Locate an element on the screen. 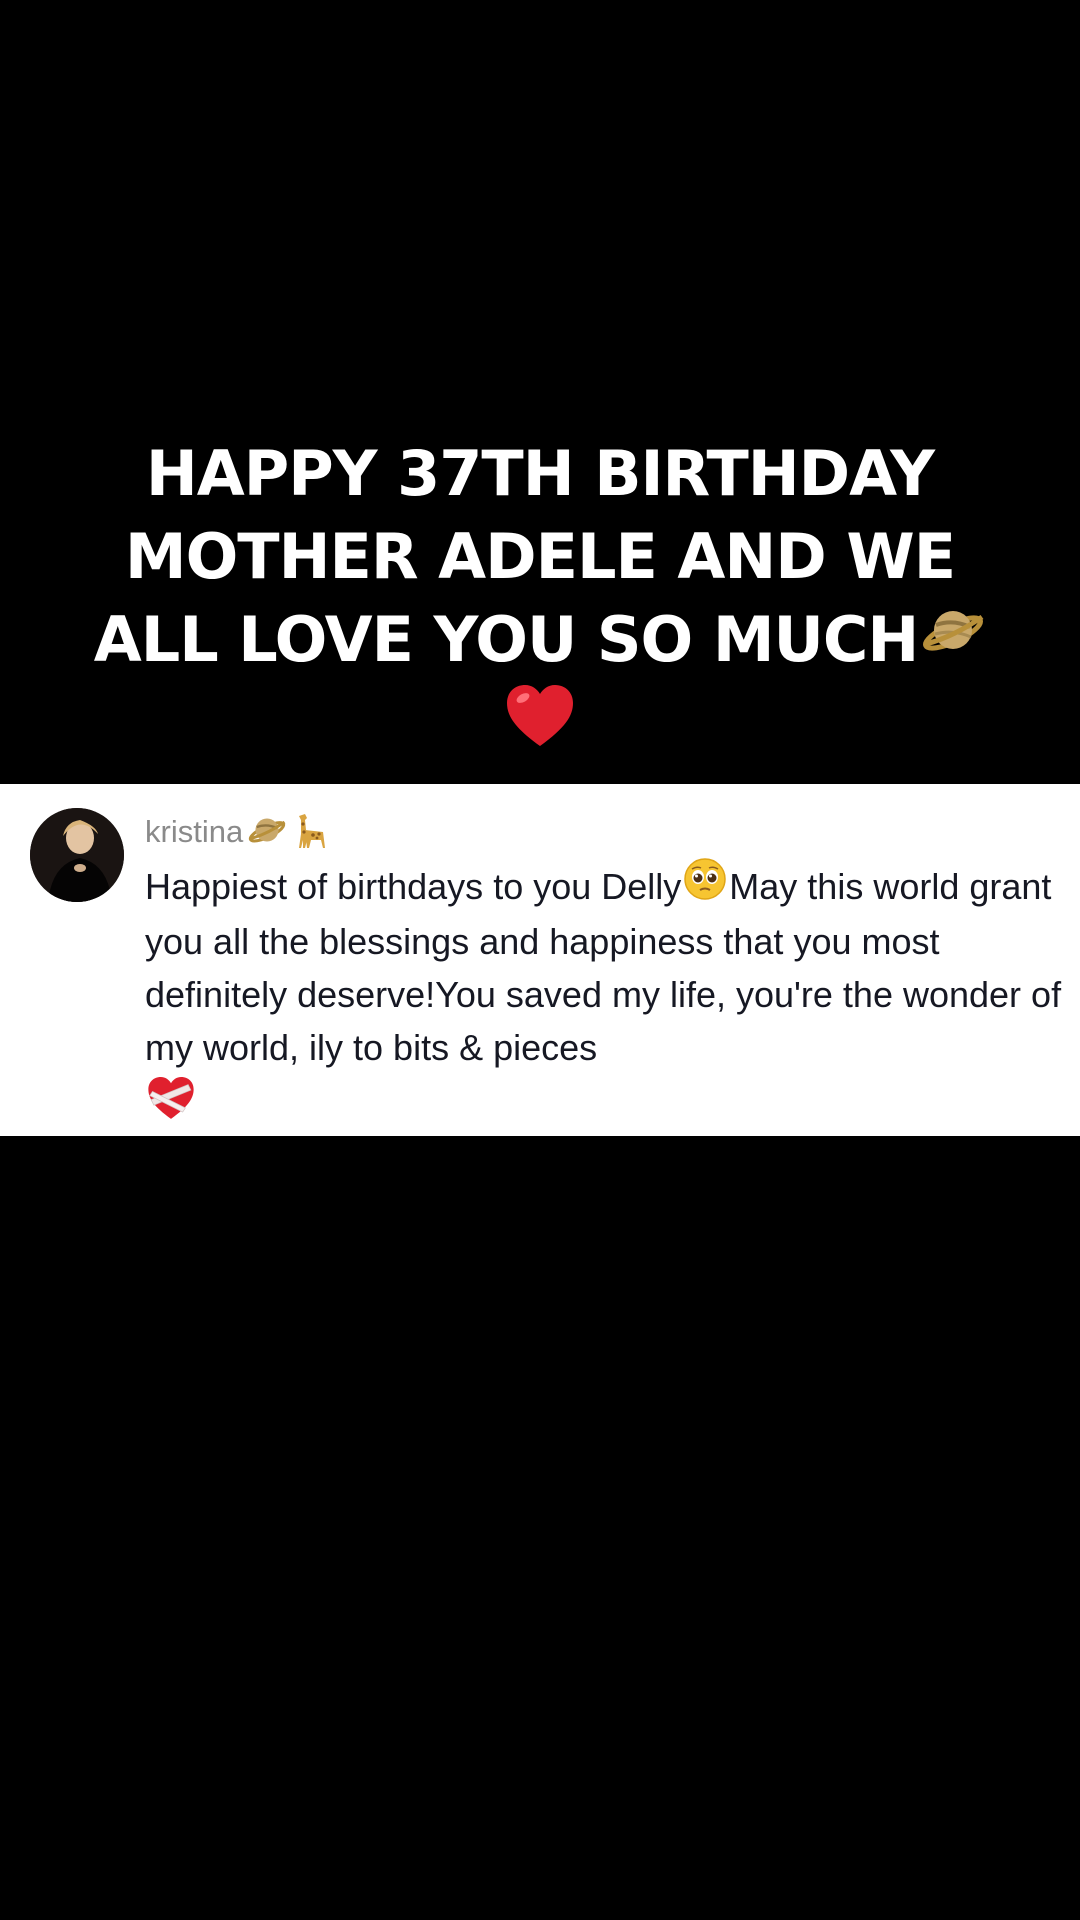 This screenshot has width=1080, height=1920. caption-line-3-text: ALL LOVE YOU SO MUCH is located at coordinates (506, 639).